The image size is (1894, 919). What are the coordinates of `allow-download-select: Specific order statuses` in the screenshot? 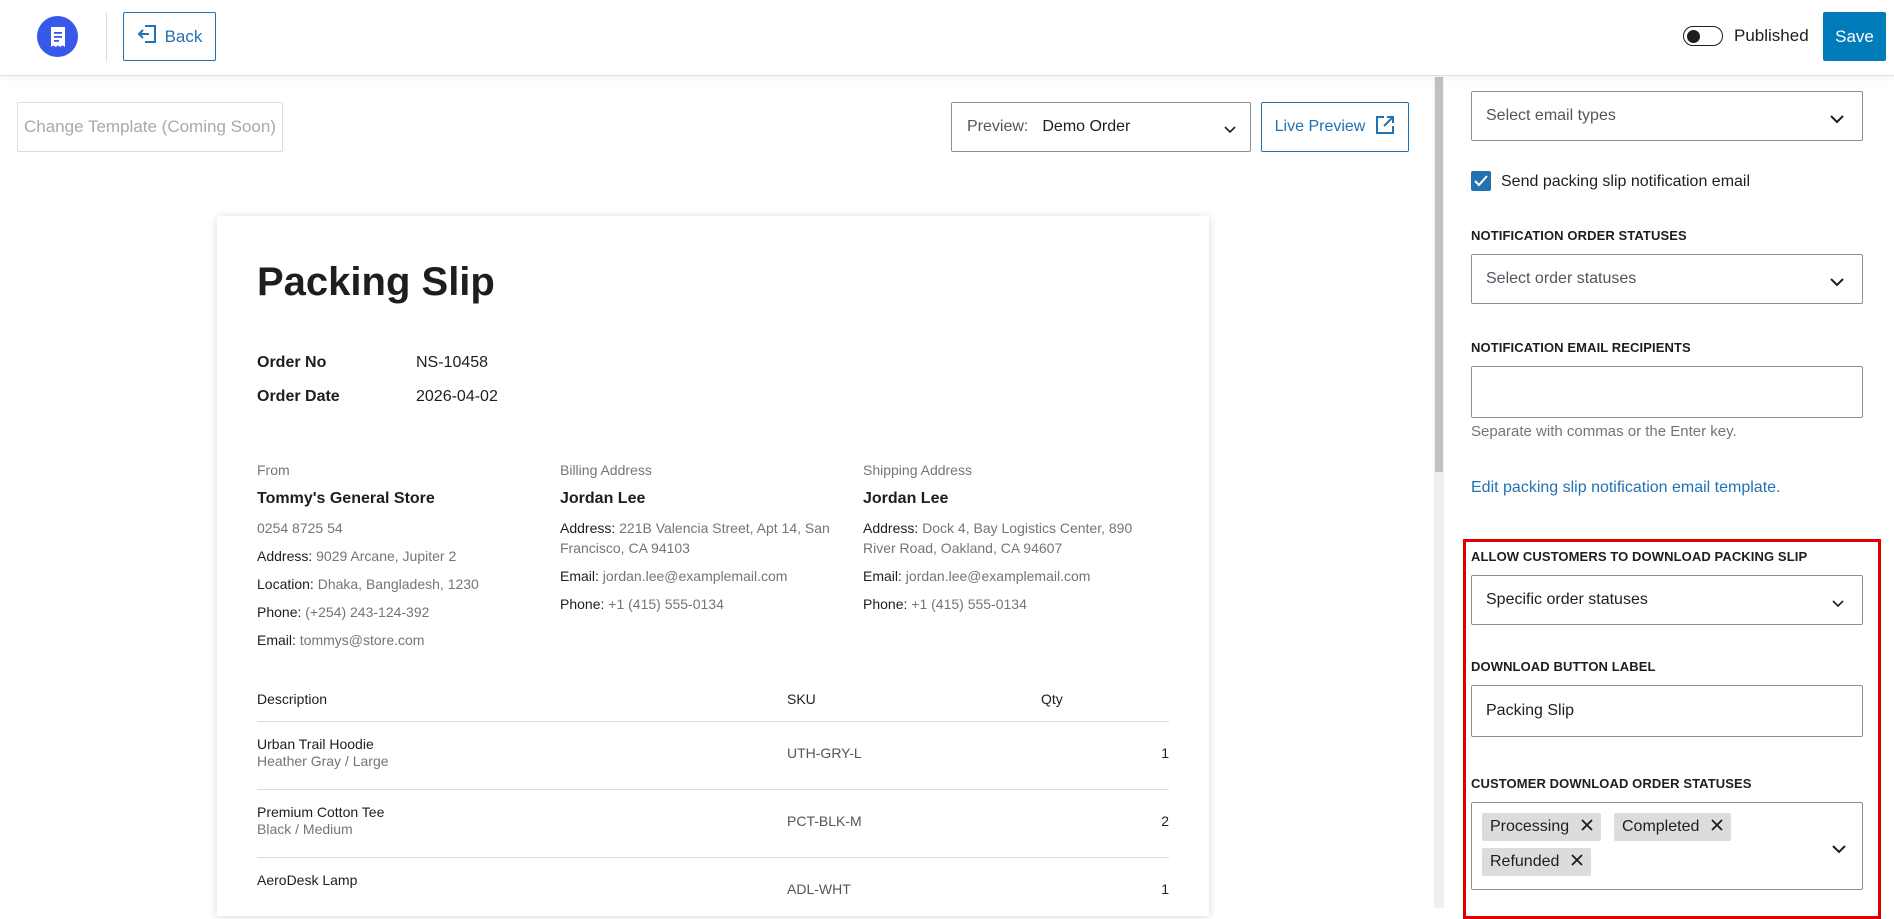 It's located at (1667, 600).